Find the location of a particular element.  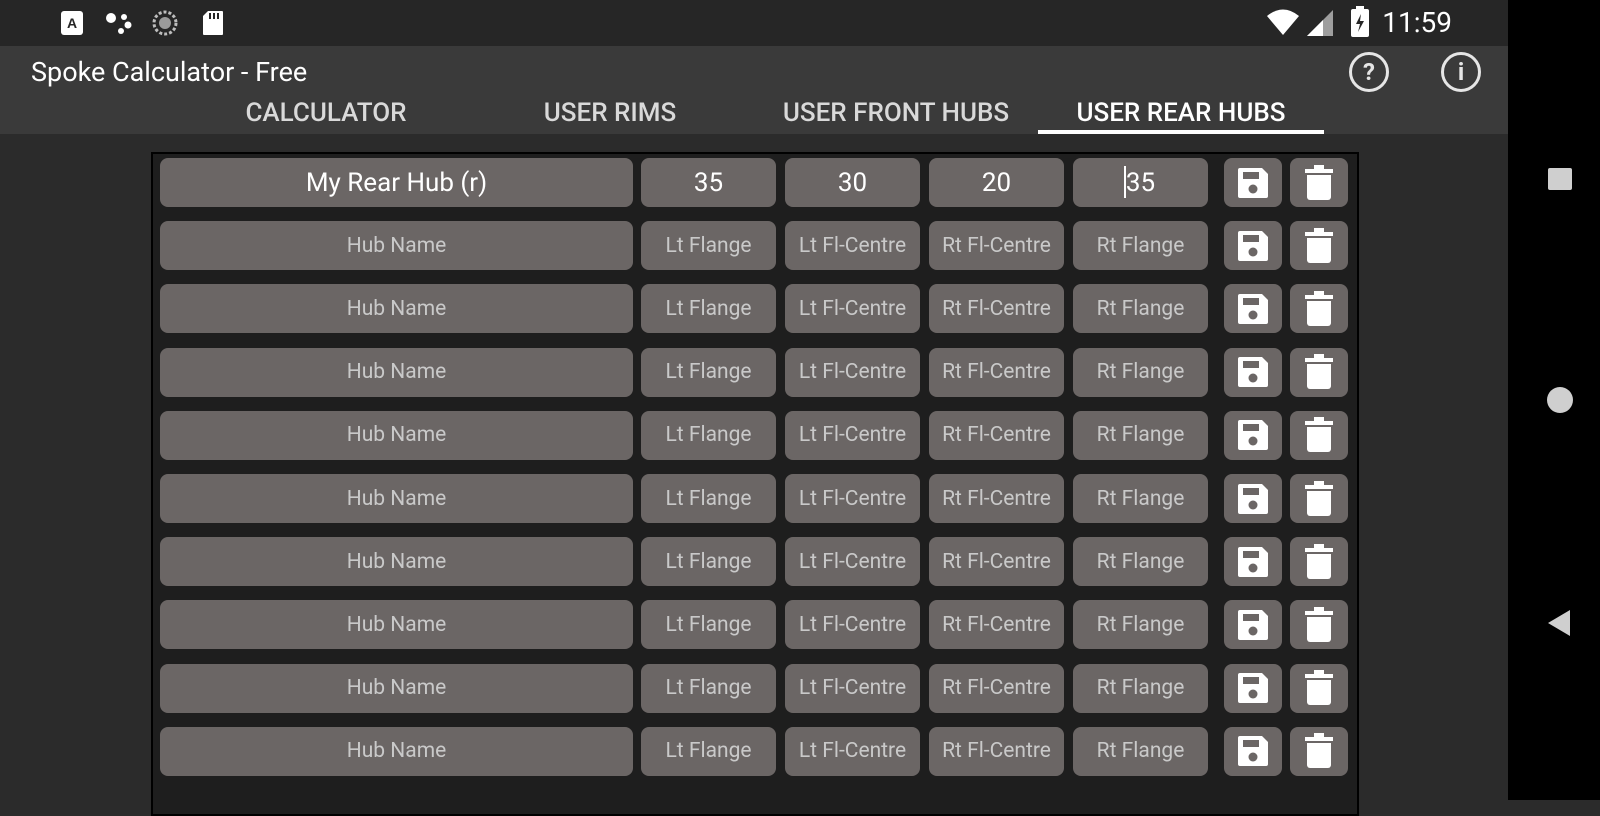

hub-name-field: My Rear Hub (r) is located at coordinates (396, 182).